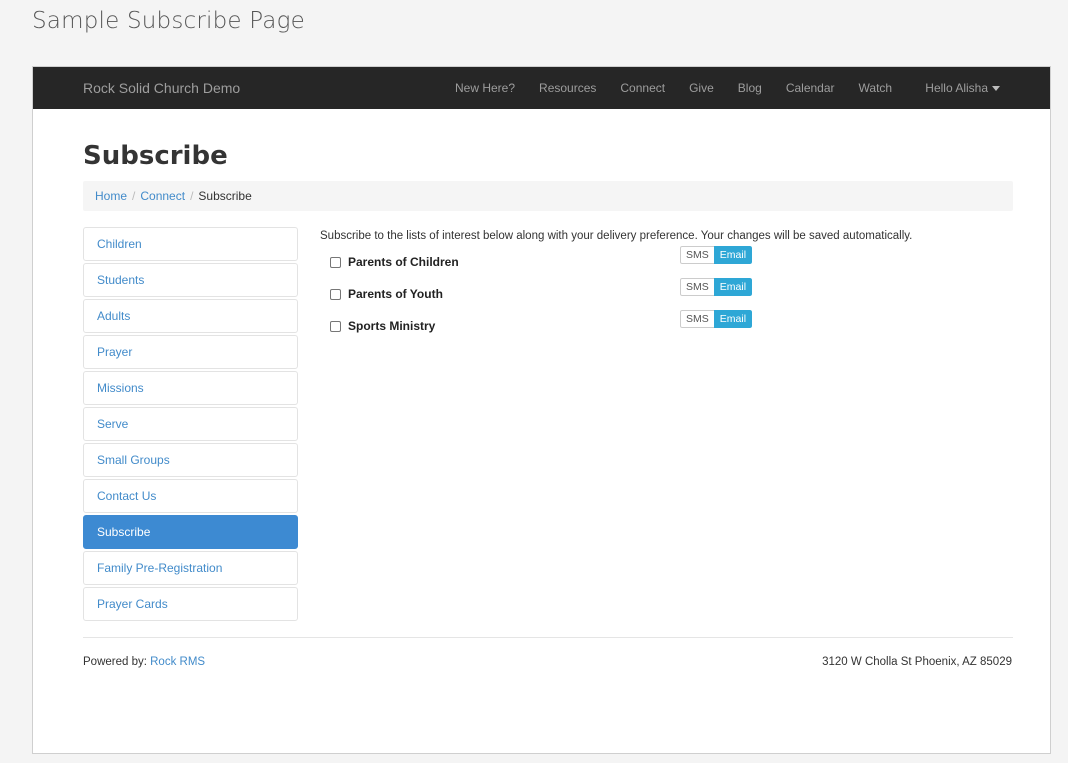 This screenshot has height=763, width=1068. I want to click on nav-link-resources: Resources, so click(567, 88).